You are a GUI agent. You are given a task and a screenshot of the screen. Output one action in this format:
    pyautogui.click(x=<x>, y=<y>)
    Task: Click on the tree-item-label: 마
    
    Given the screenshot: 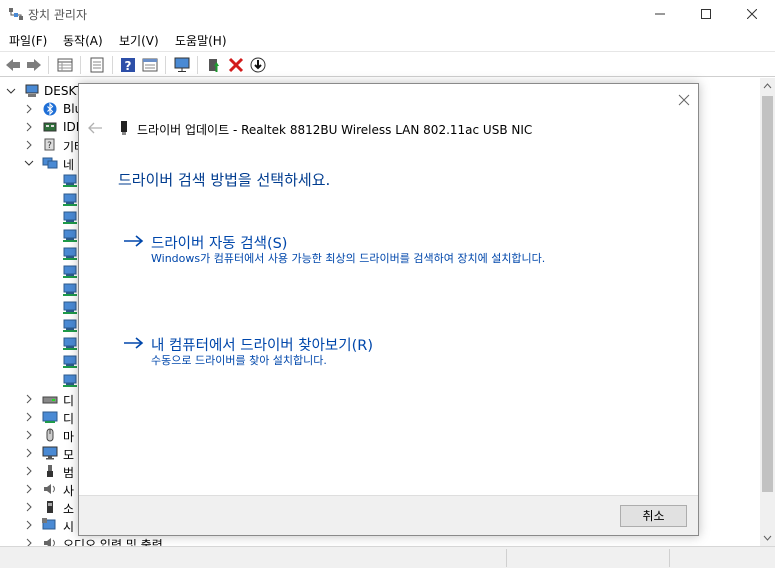 What is the action you would take?
    pyautogui.click(x=69, y=436)
    